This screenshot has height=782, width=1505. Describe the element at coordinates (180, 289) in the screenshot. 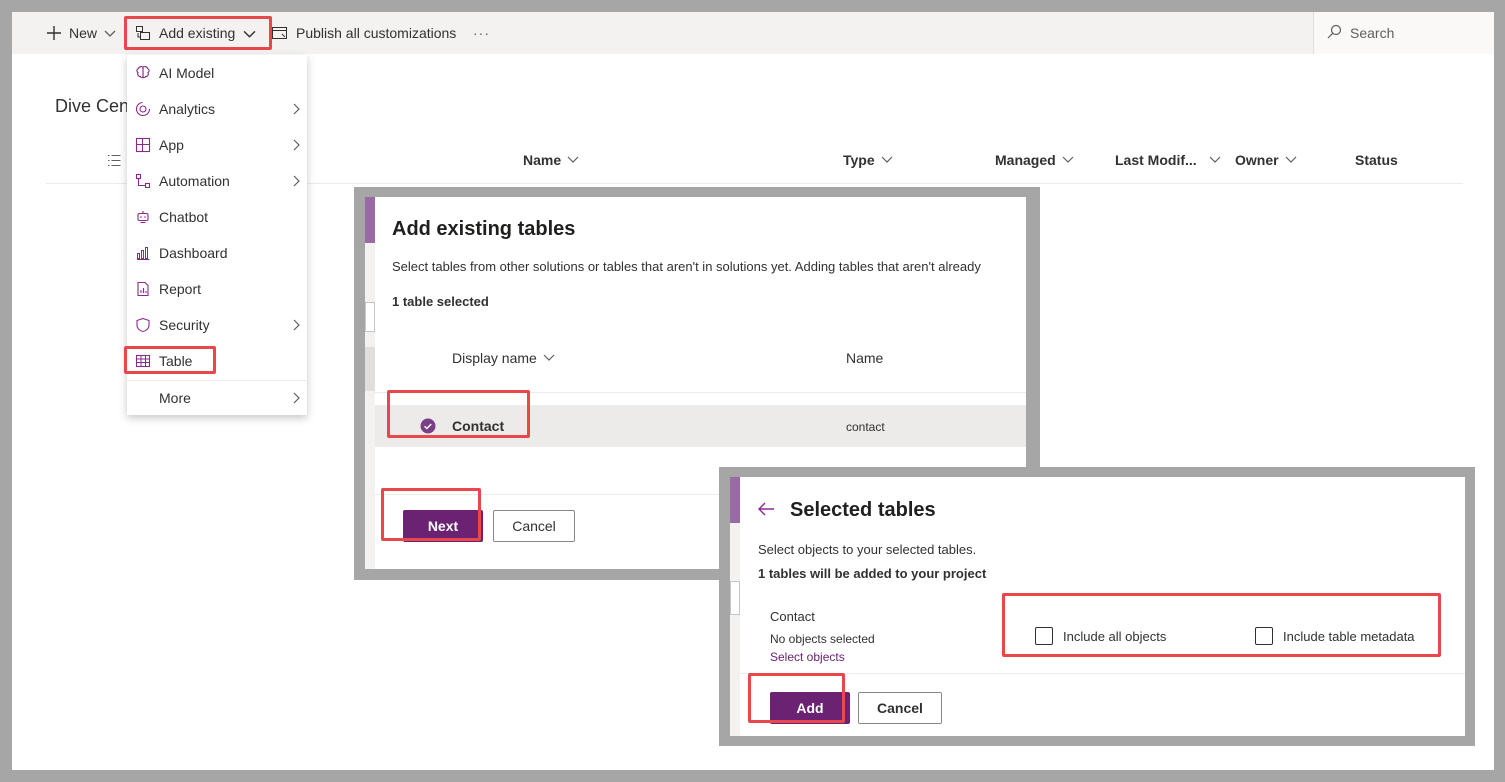

I see `menu-item-label: Report` at that location.